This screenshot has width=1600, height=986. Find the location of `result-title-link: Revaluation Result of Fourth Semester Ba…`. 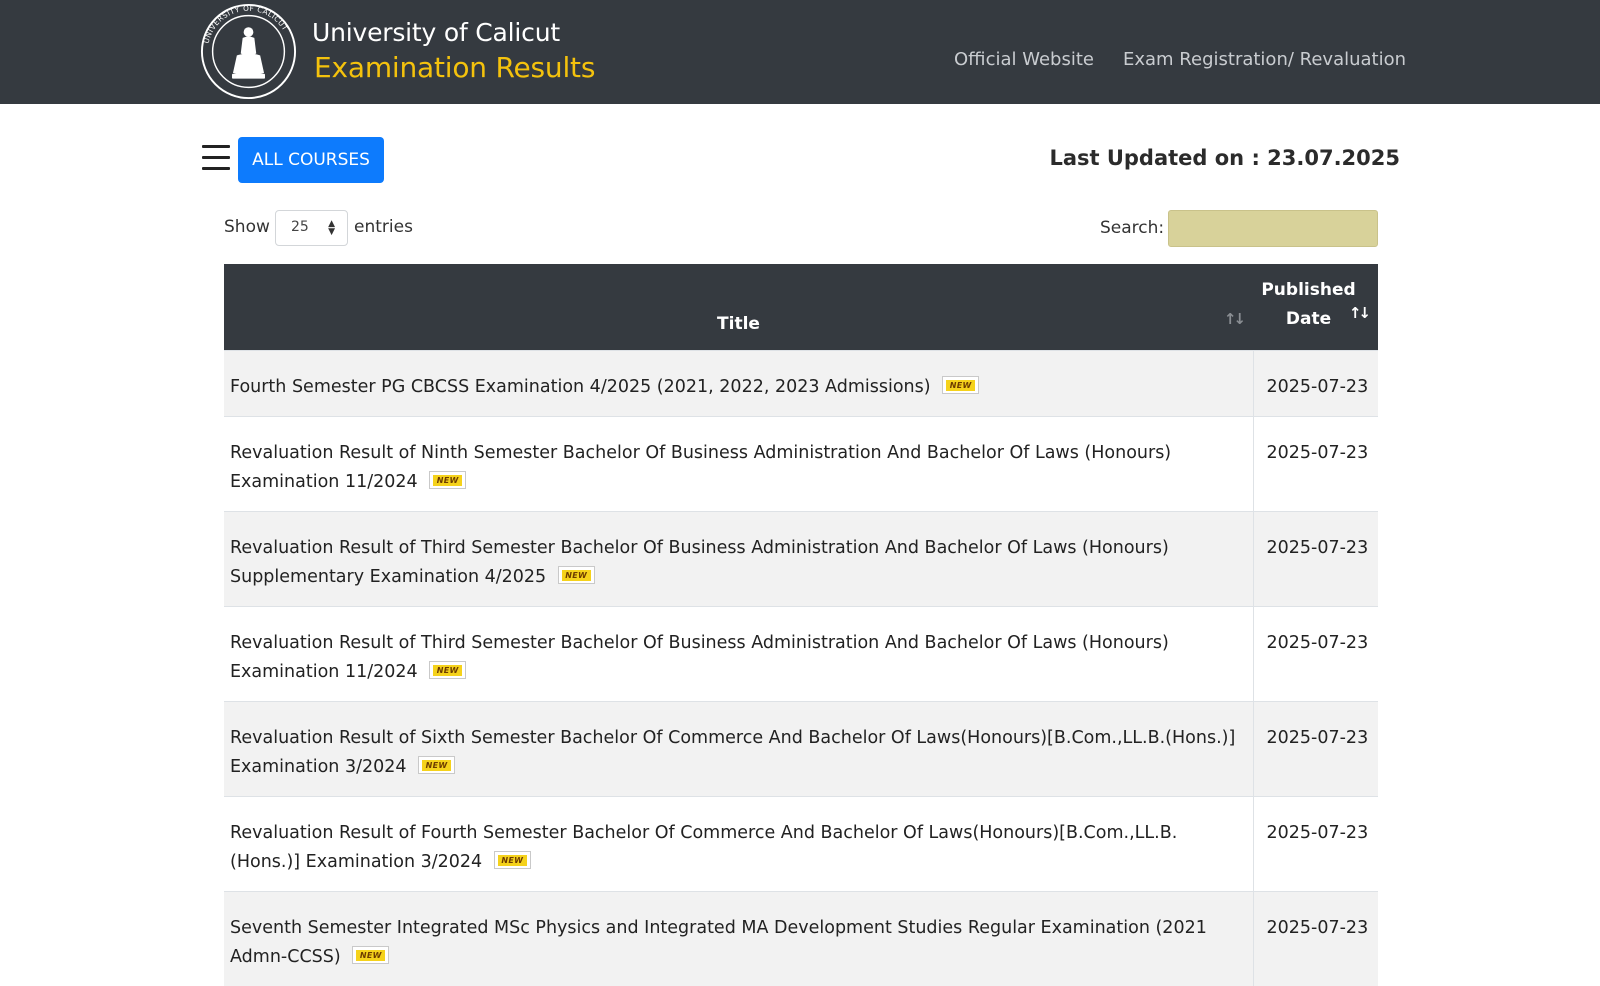

result-title-link: Revaluation Result of Fourth Semester Ba… is located at coordinates (703, 847).